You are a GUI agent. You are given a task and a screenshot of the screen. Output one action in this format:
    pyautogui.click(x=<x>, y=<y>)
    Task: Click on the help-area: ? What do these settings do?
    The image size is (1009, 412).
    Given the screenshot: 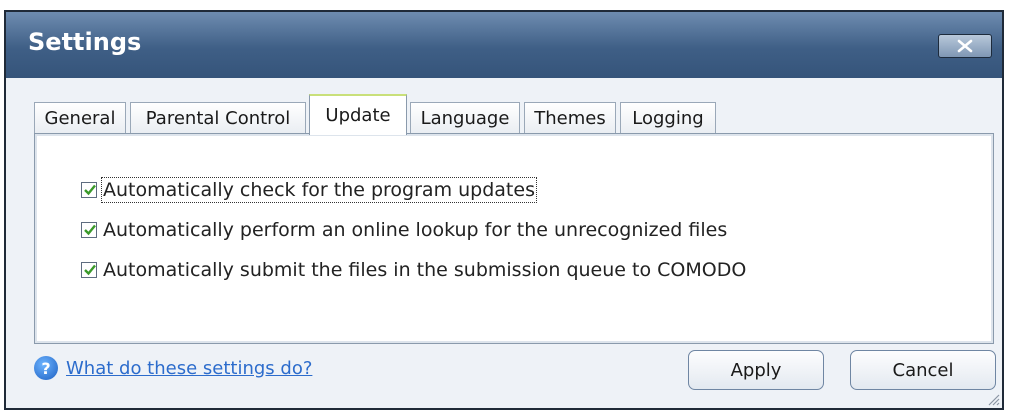 What is the action you would take?
    pyautogui.click(x=173, y=368)
    